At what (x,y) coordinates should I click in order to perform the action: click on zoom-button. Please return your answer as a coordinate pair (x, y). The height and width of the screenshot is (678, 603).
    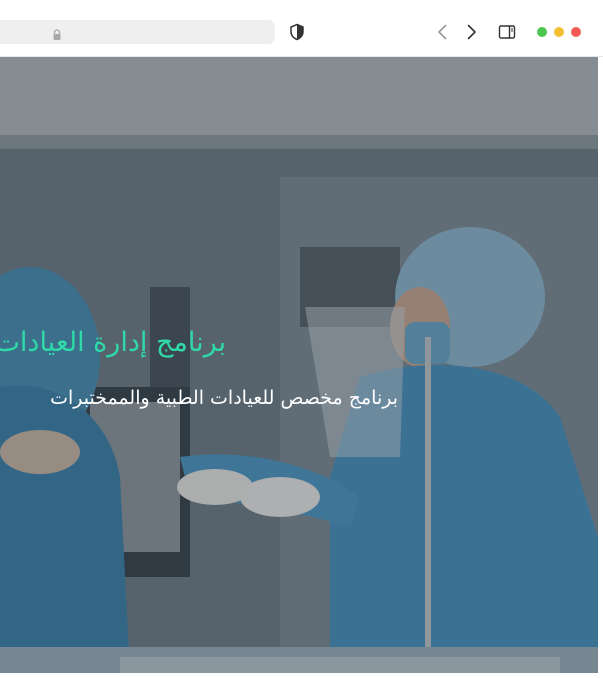
    Looking at the image, I should click on (542, 32).